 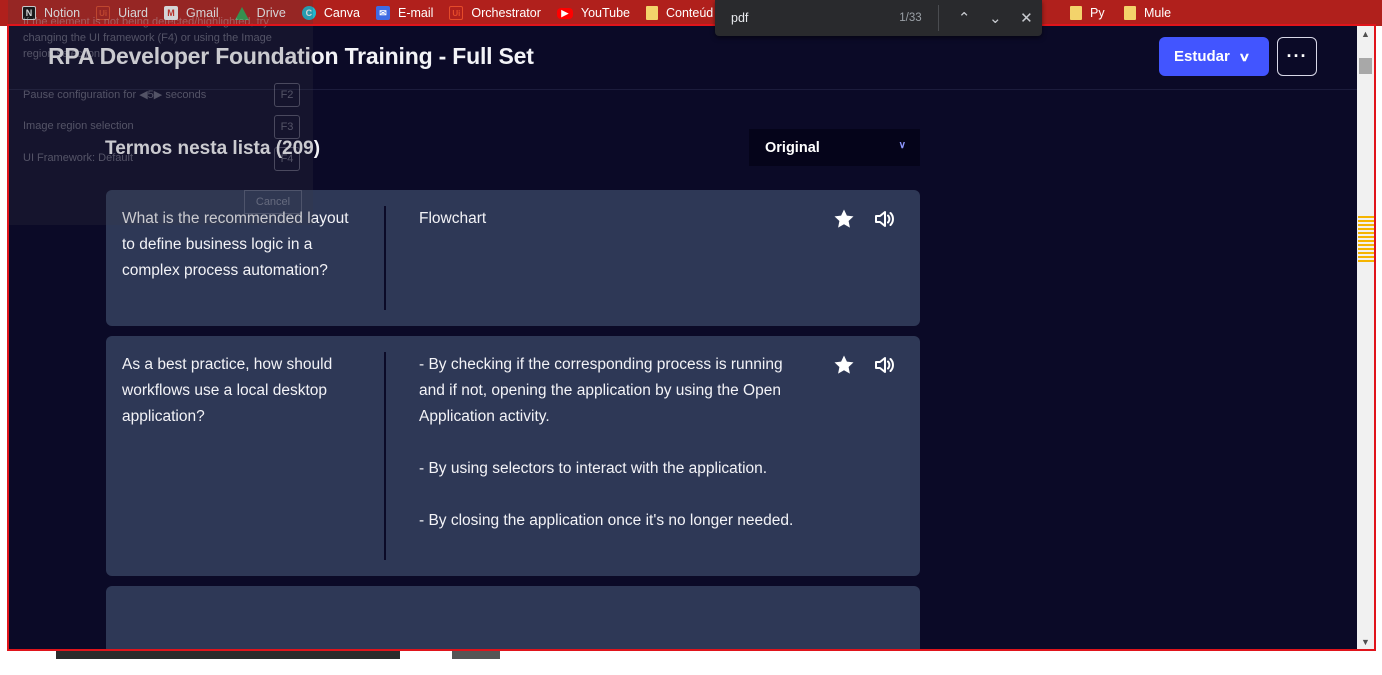 I want to click on gmail-icon: M, so click(x=171, y=13).